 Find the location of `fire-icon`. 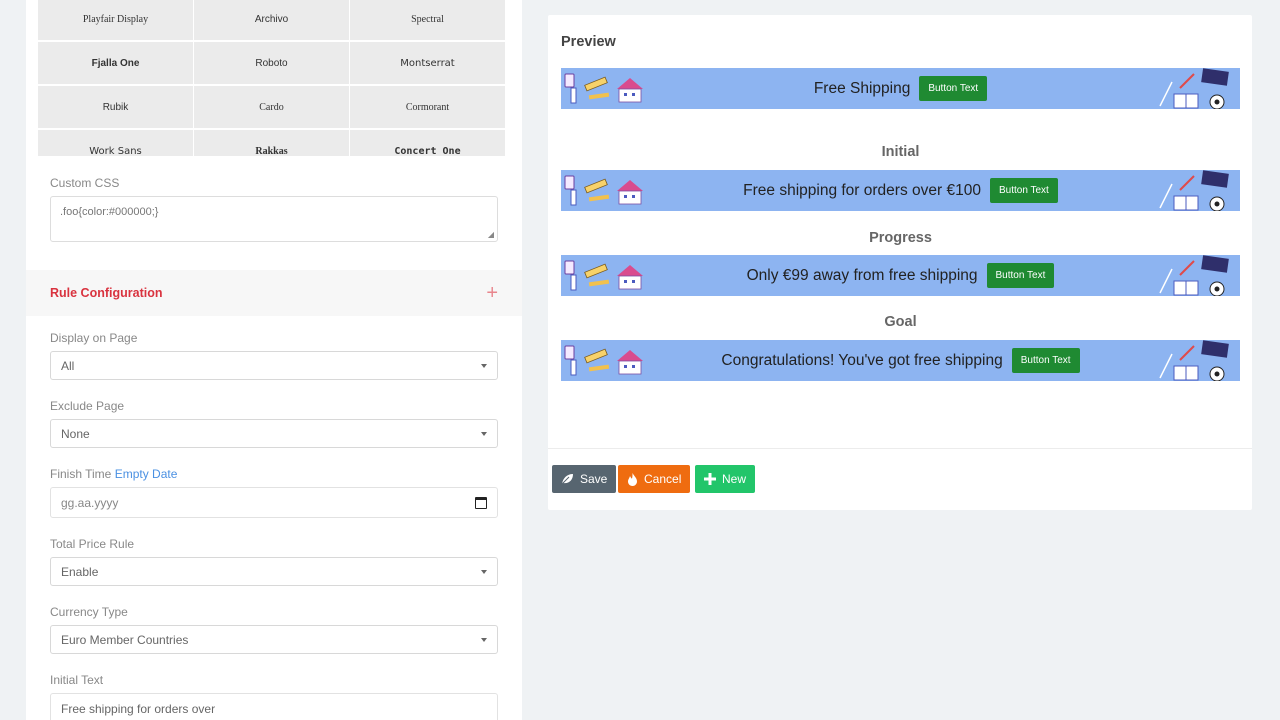

fire-icon is located at coordinates (632, 479).